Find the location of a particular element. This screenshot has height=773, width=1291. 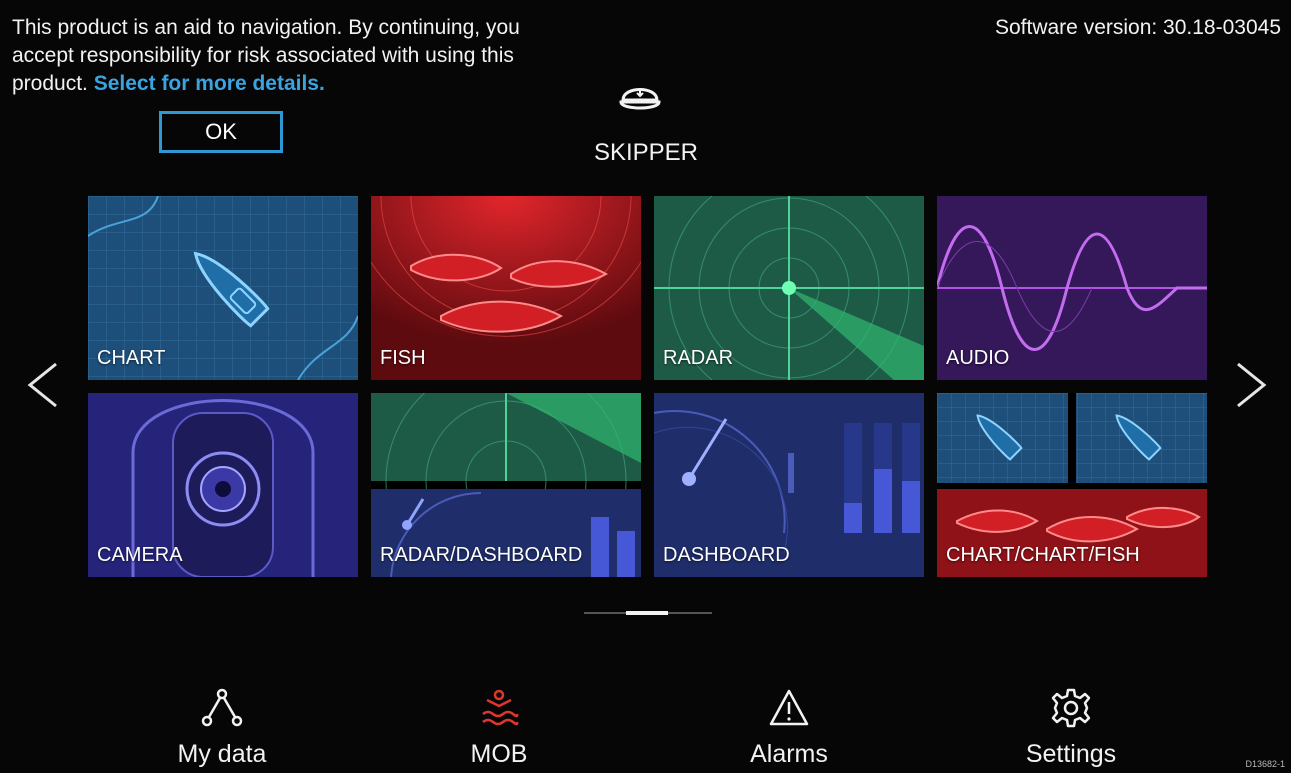

app-tile-radar-dashboard: RADAR/DASHBOARD is located at coordinates (506, 485).